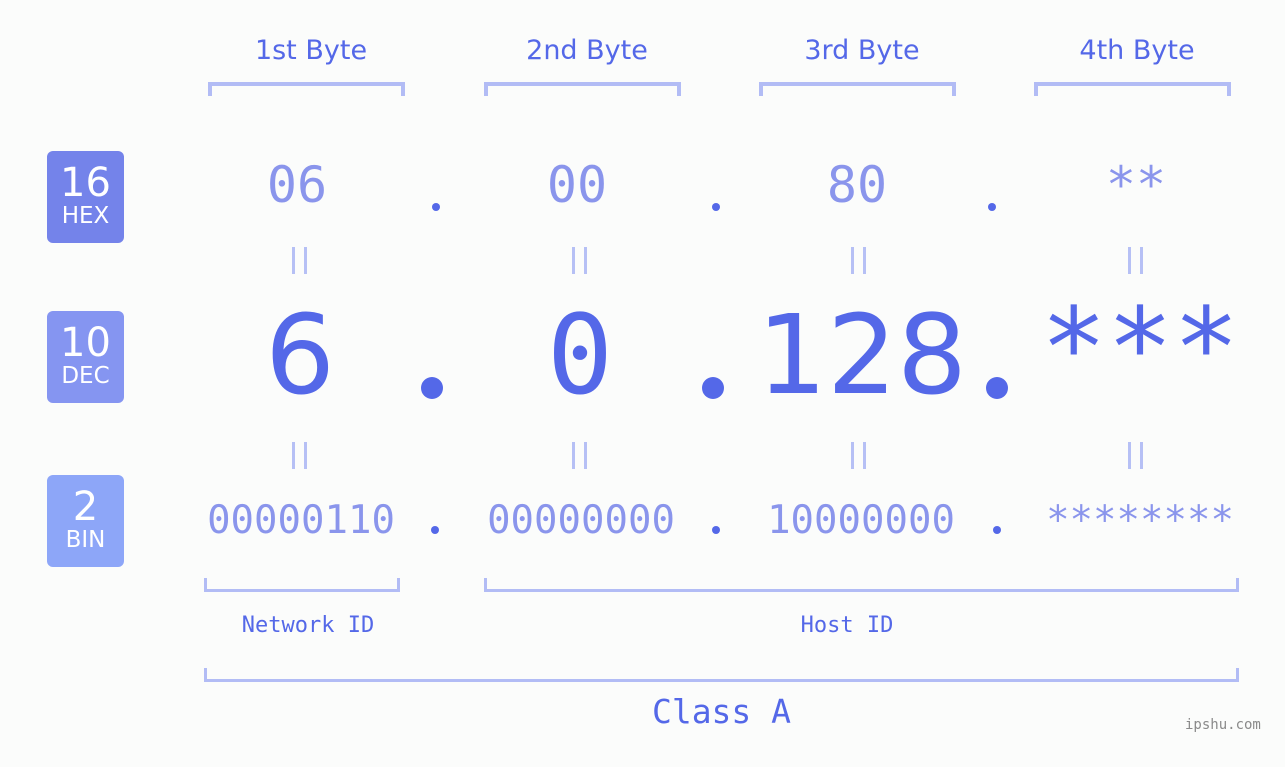 The height and width of the screenshot is (767, 1285). Describe the element at coordinates (587, 50) in the screenshot. I see `byte-header-2: 2nd Byte` at that location.